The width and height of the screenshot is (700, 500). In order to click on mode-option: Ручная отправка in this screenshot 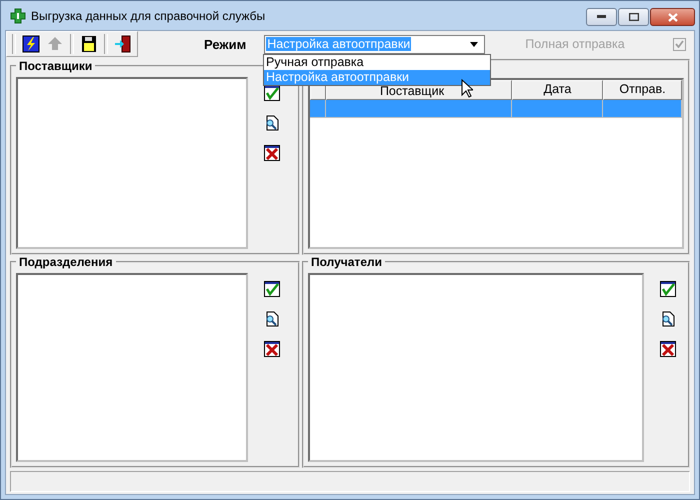, I will do `click(377, 62)`.